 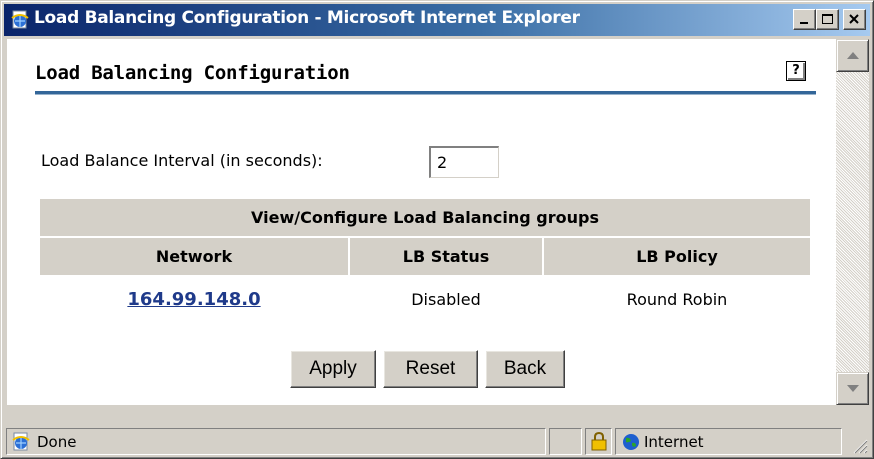 What do you see at coordinates (796, 71) in the screenshot?
I see `help-button: ?` at bounding box center [796, 71].